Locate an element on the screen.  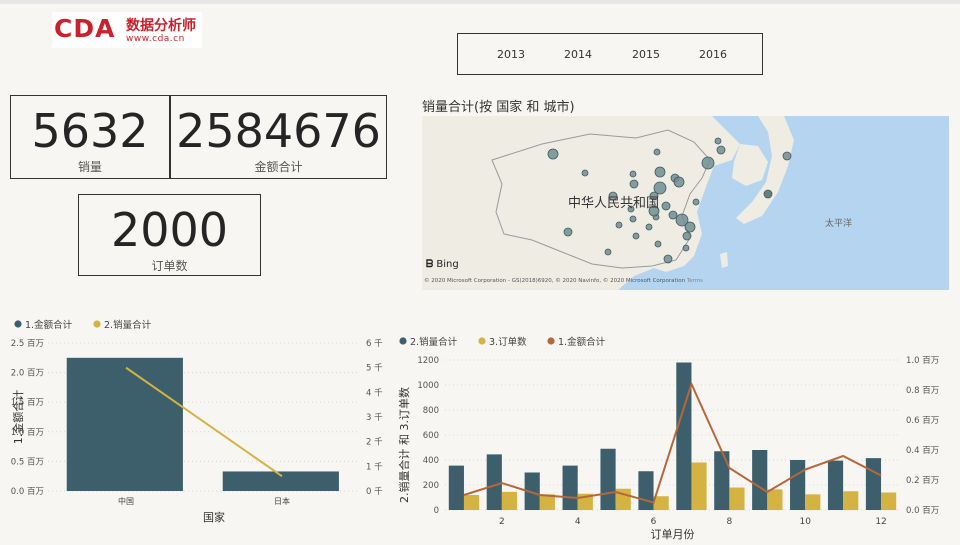
logo-mark: CDA is located at coordinates (85, 28).